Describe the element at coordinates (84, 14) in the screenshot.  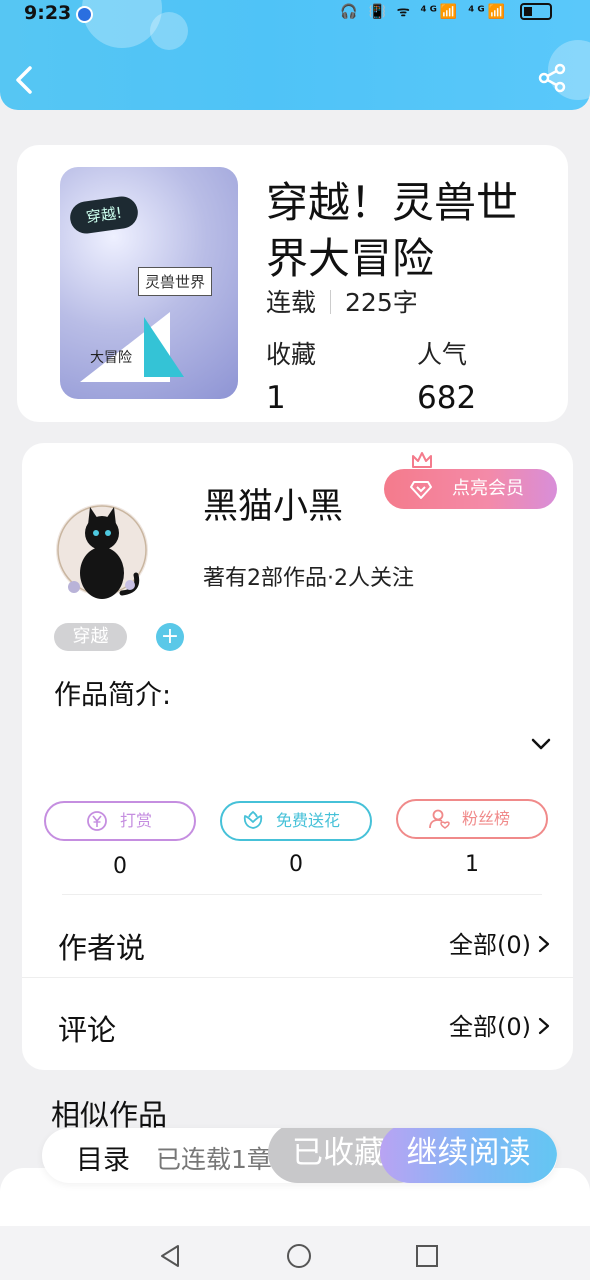
I see `app-notification-icon` at that location.